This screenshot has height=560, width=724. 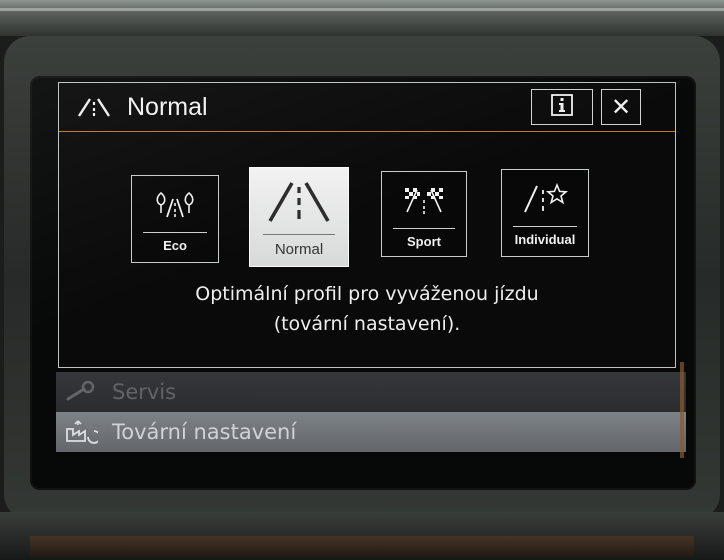 What do you see at coordinates (682, 410) in the screenshot?
I see `scrollbar` at bounding box center [682, 410].